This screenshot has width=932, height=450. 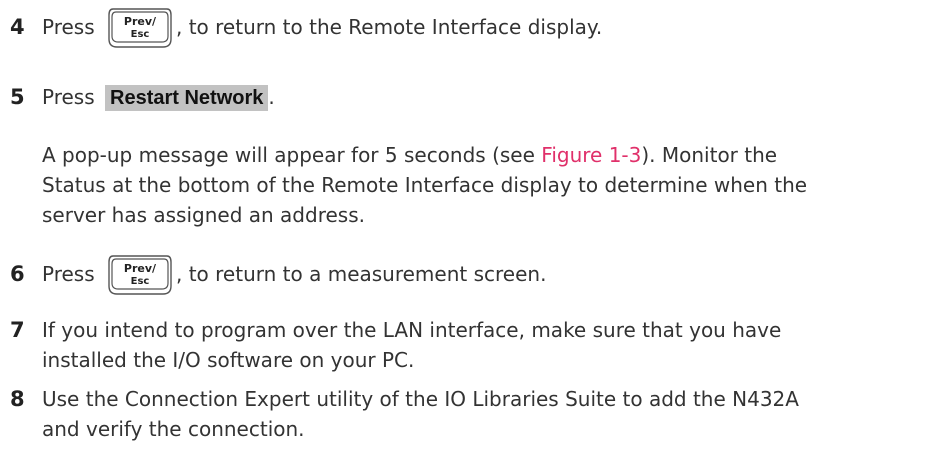 I want to click on step-5: 5 Press Restart Network., so click(x=471, y=97).